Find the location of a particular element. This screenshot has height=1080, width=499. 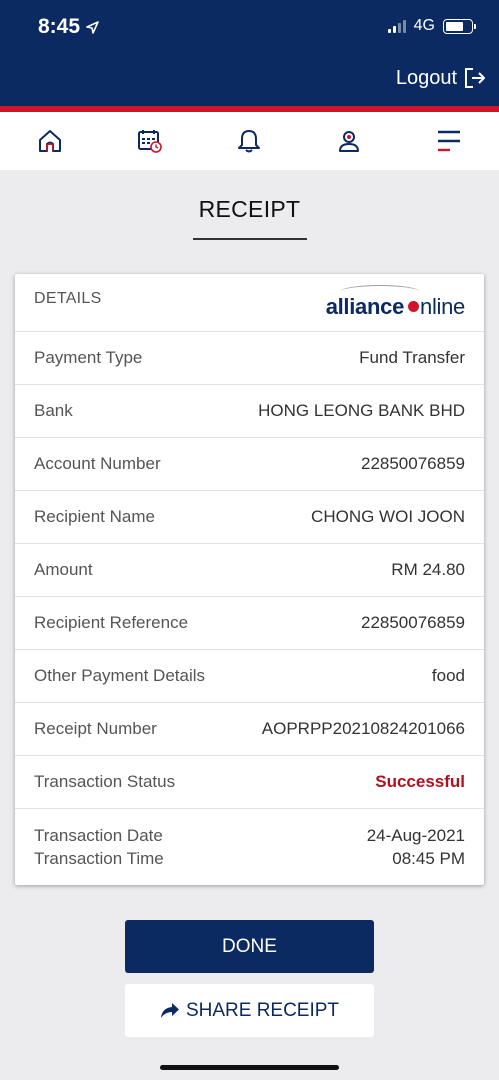

row-value: CHONG WOI JOON is located at coordinates (388, 516).